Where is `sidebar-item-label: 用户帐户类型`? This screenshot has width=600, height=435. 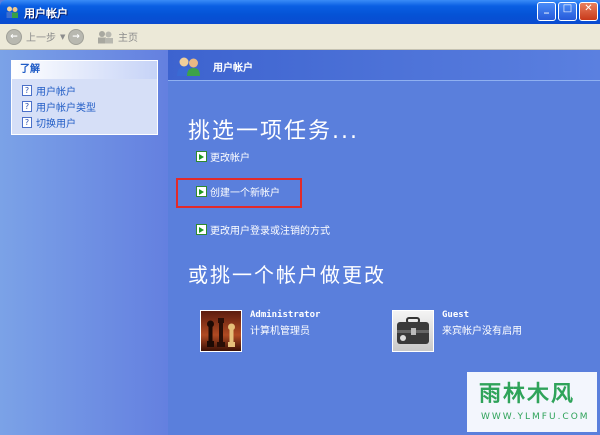
sidebar-item-label: 用户帐户类型 is located at coordinates (66, 108).